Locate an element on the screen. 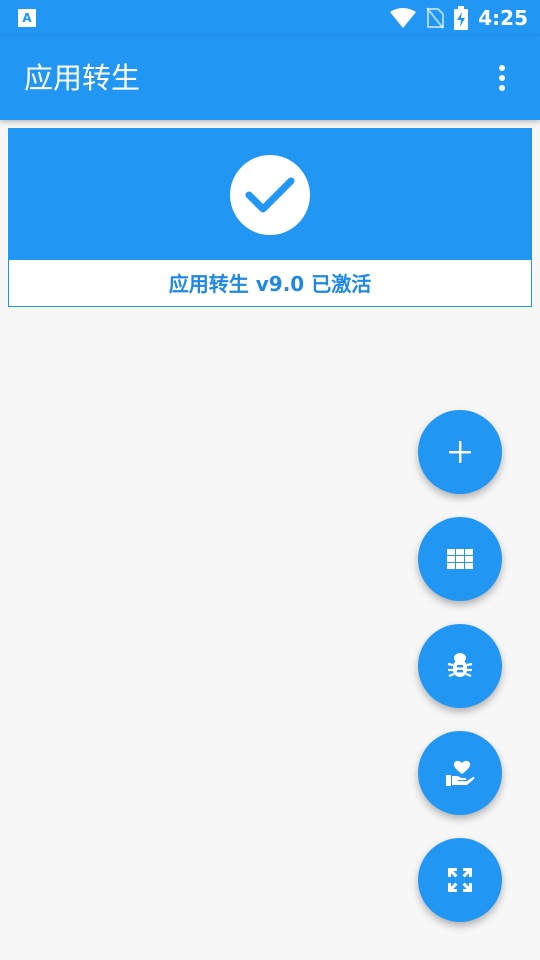 The width and height of the screenshot is (540, 960). expand-icon is located at coordinates (460, 880).